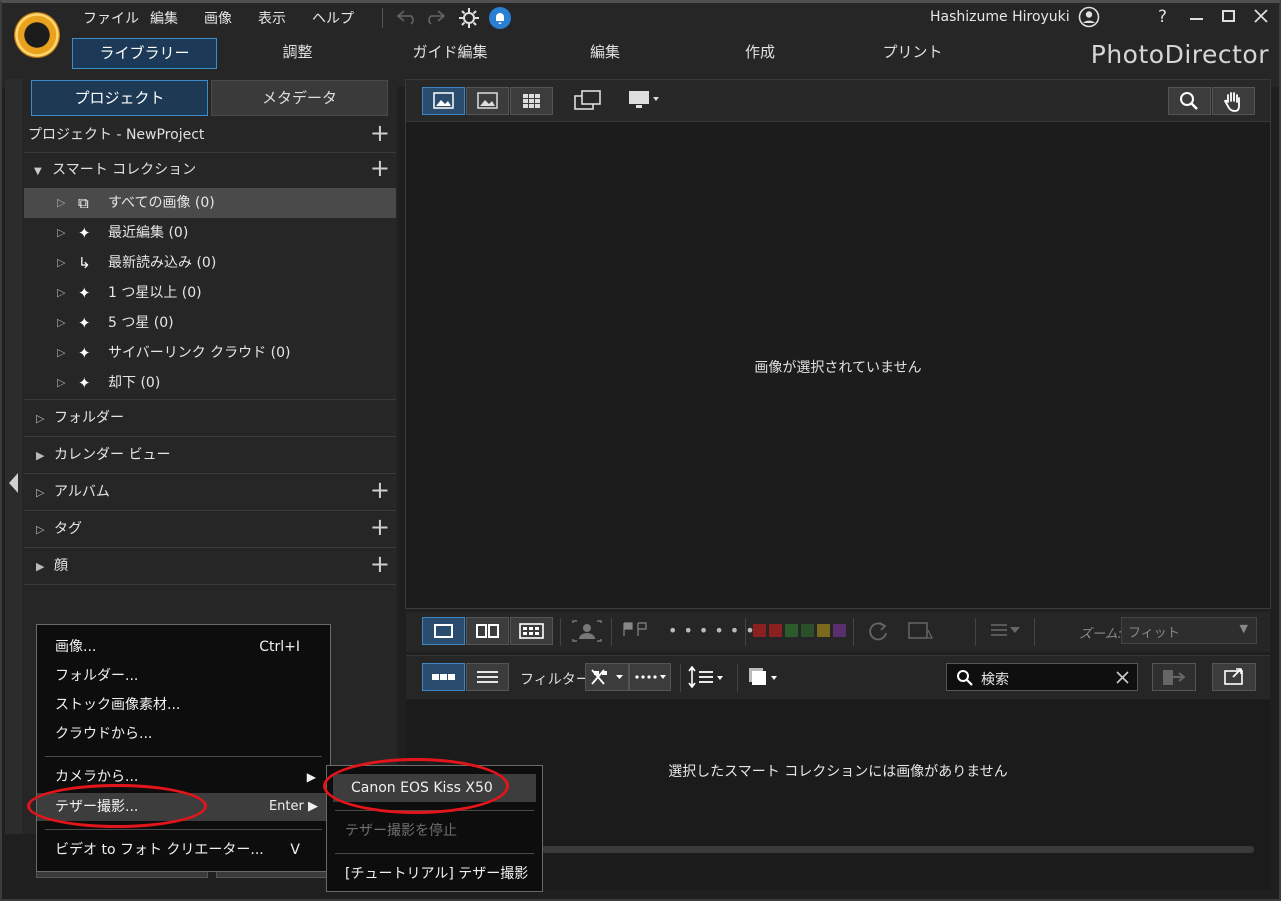  I want to click on view-mode-grid-button, so click(531, 101).